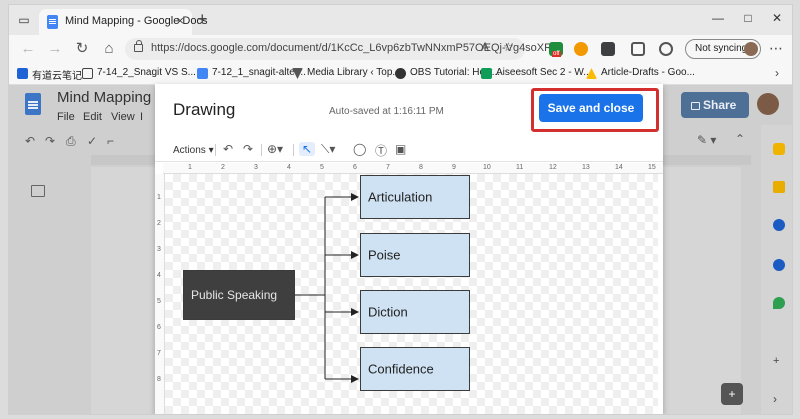 The image size is (800, 419). I want to click on bookmarks-overflow-icon: ›, so click(777, 73).